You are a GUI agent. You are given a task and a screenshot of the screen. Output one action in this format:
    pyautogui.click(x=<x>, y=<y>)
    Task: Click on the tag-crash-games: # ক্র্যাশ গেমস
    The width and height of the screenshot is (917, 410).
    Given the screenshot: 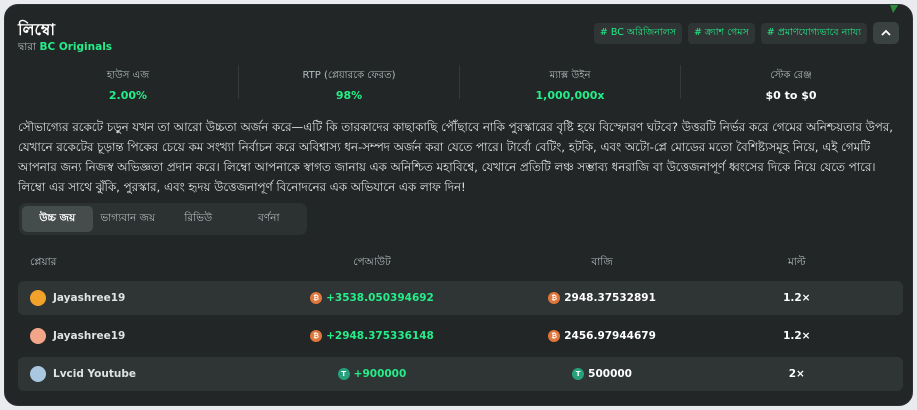 What is the action you would take?
    pyautogui.click(x=721, y=33)
    